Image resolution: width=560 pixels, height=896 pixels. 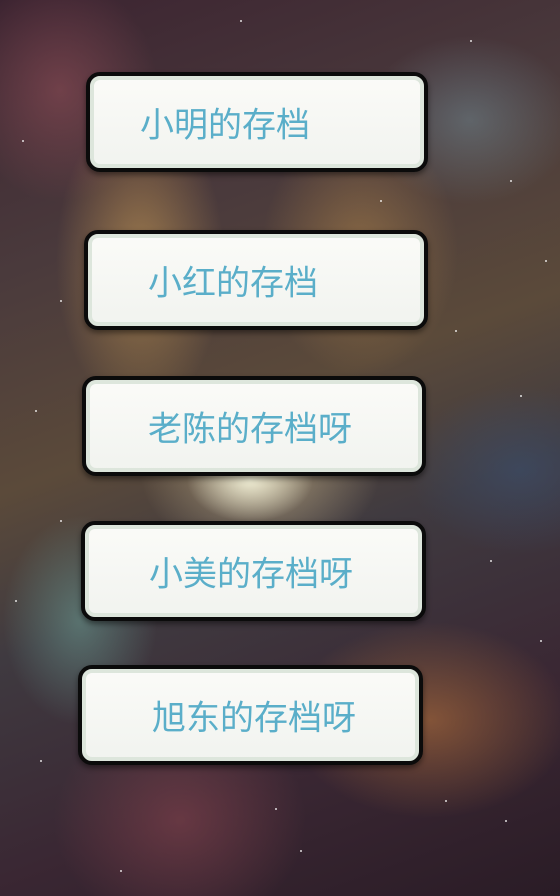 What do you see at coordinates (250, 429) in the screenshot?
I see `save-slot-label: 老陈的存档呀` at bounding box center [250, 429].